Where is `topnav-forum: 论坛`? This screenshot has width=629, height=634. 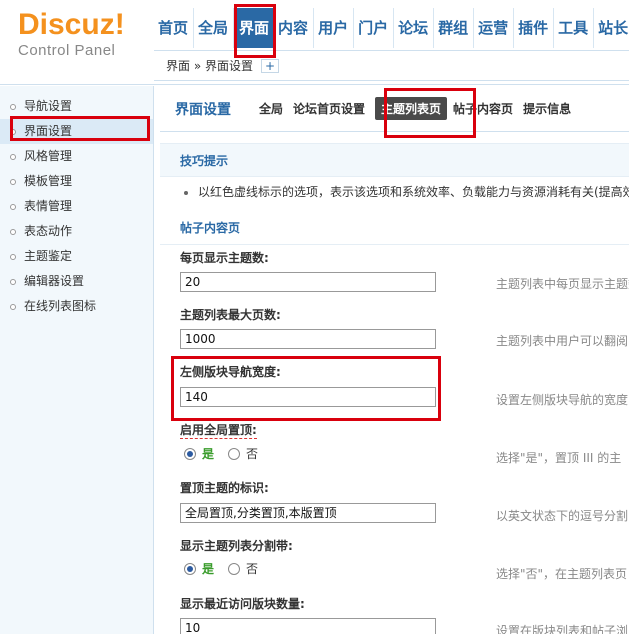
topnav-forum: 论坛 is located at coordinates (414, 28).